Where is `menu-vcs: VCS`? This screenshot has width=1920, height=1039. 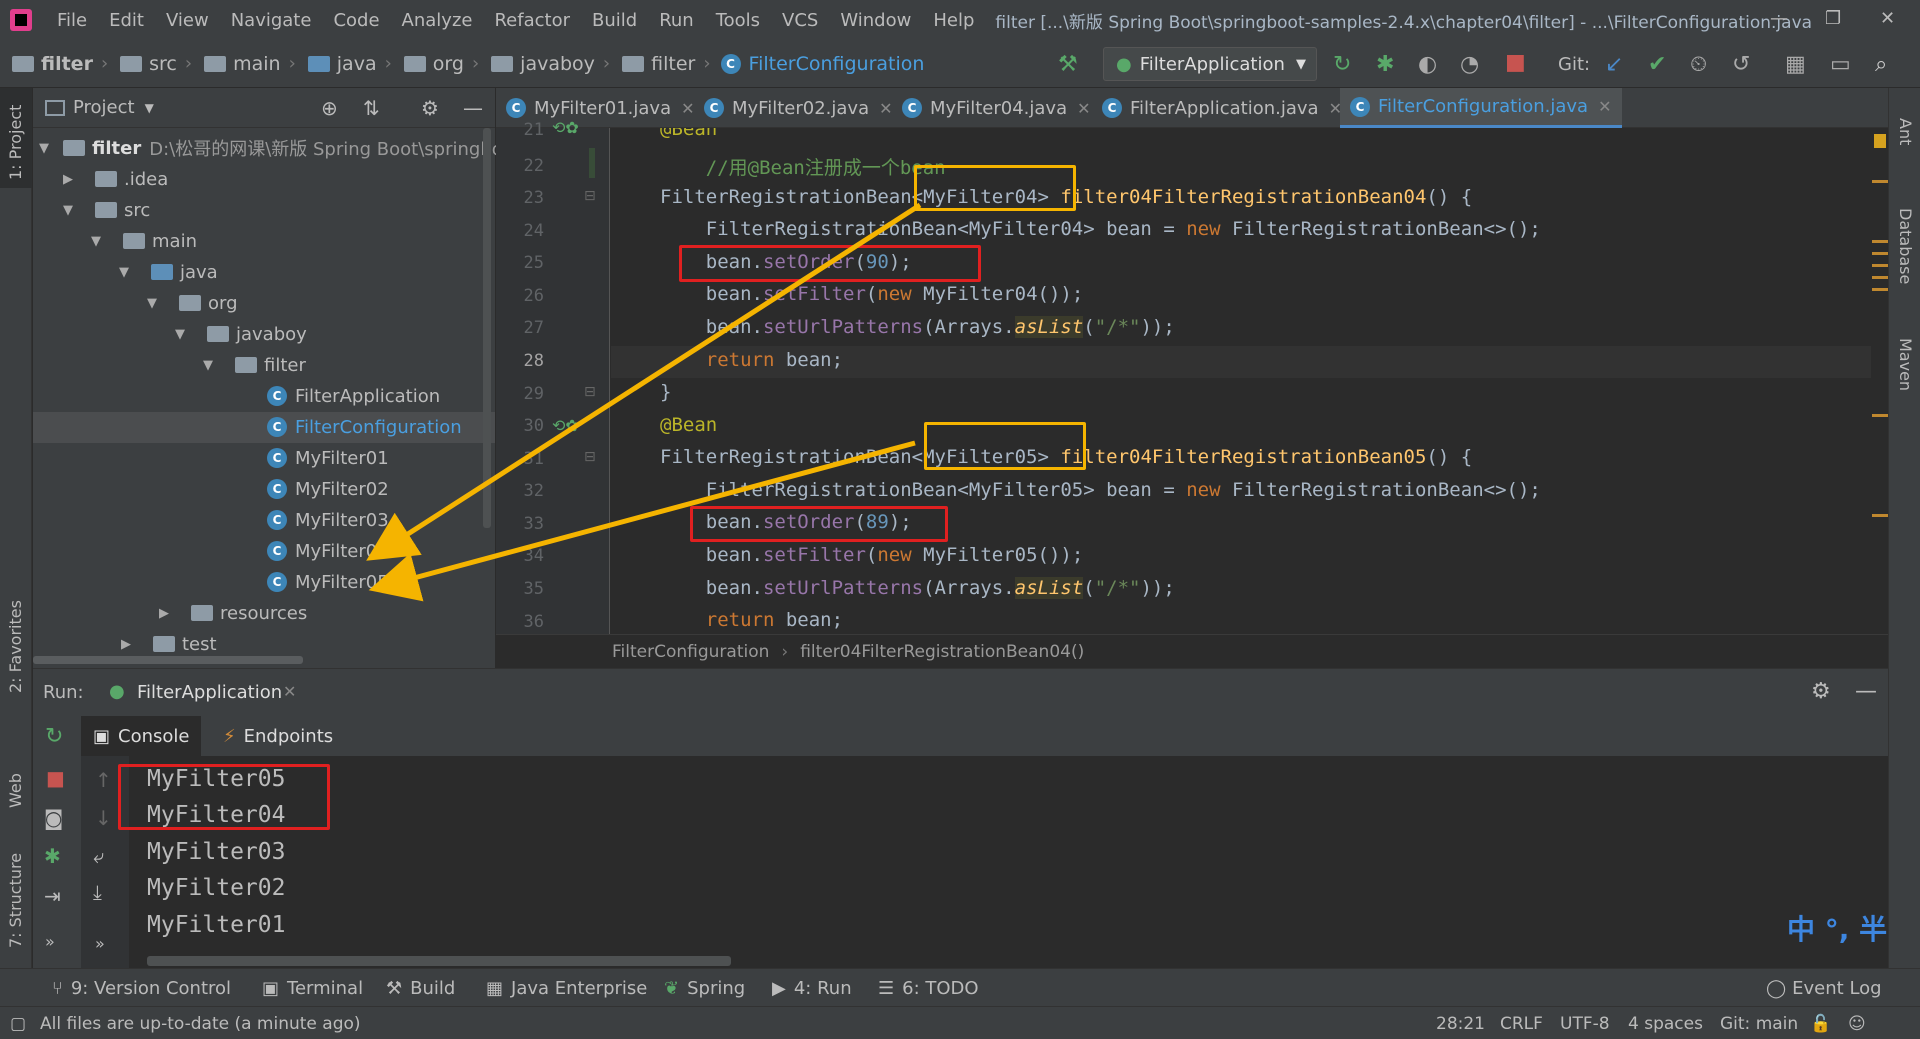
menu-vcs: VCS is located at coordinates (800, 20).